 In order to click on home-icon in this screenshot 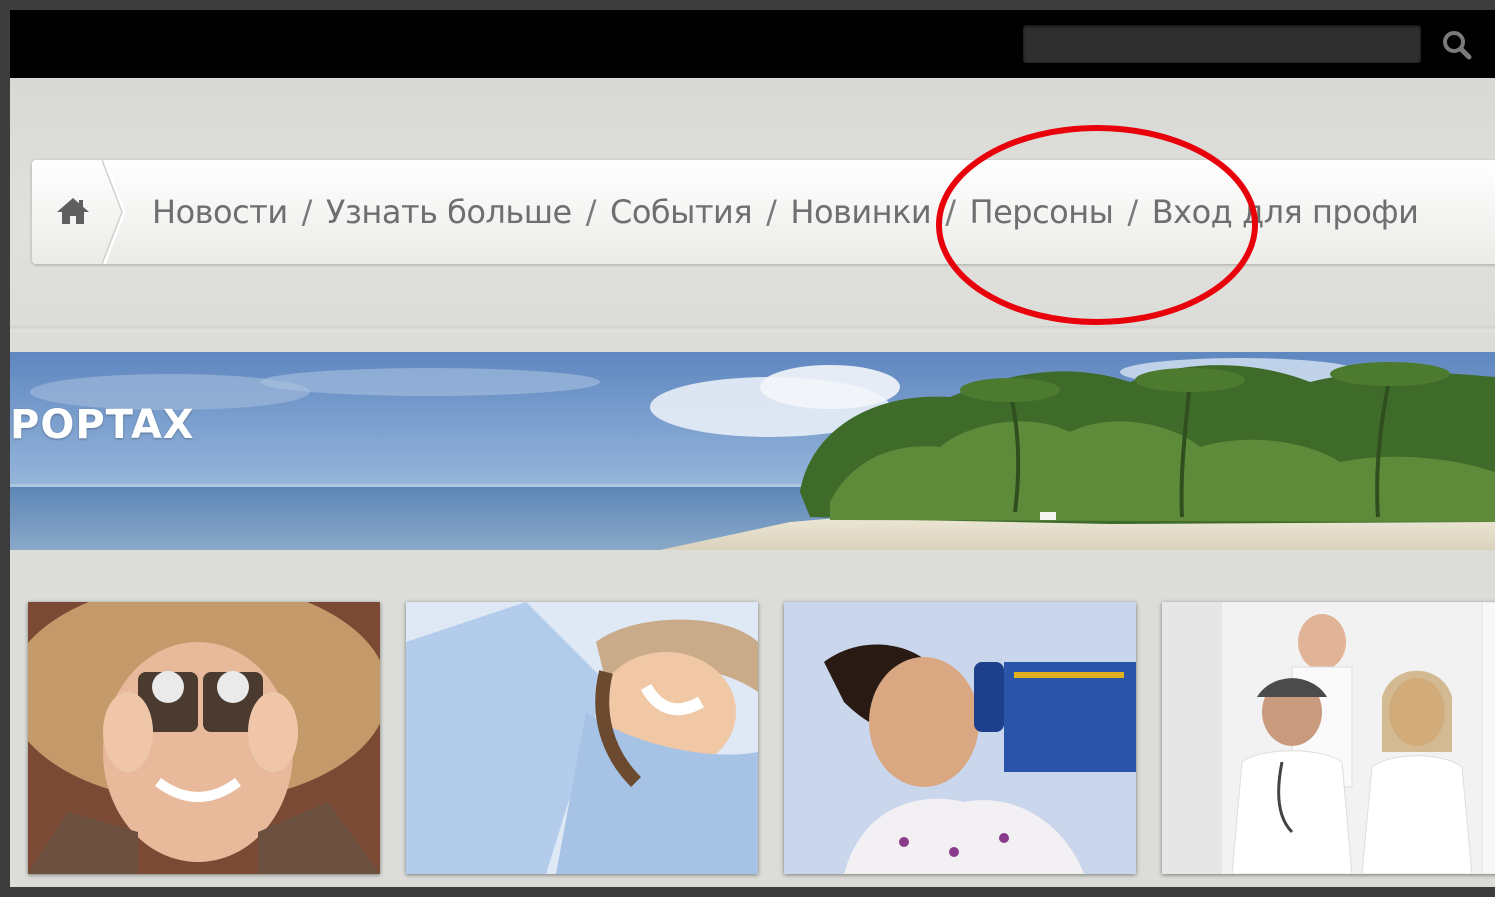, I will do `click(73, 211)`.